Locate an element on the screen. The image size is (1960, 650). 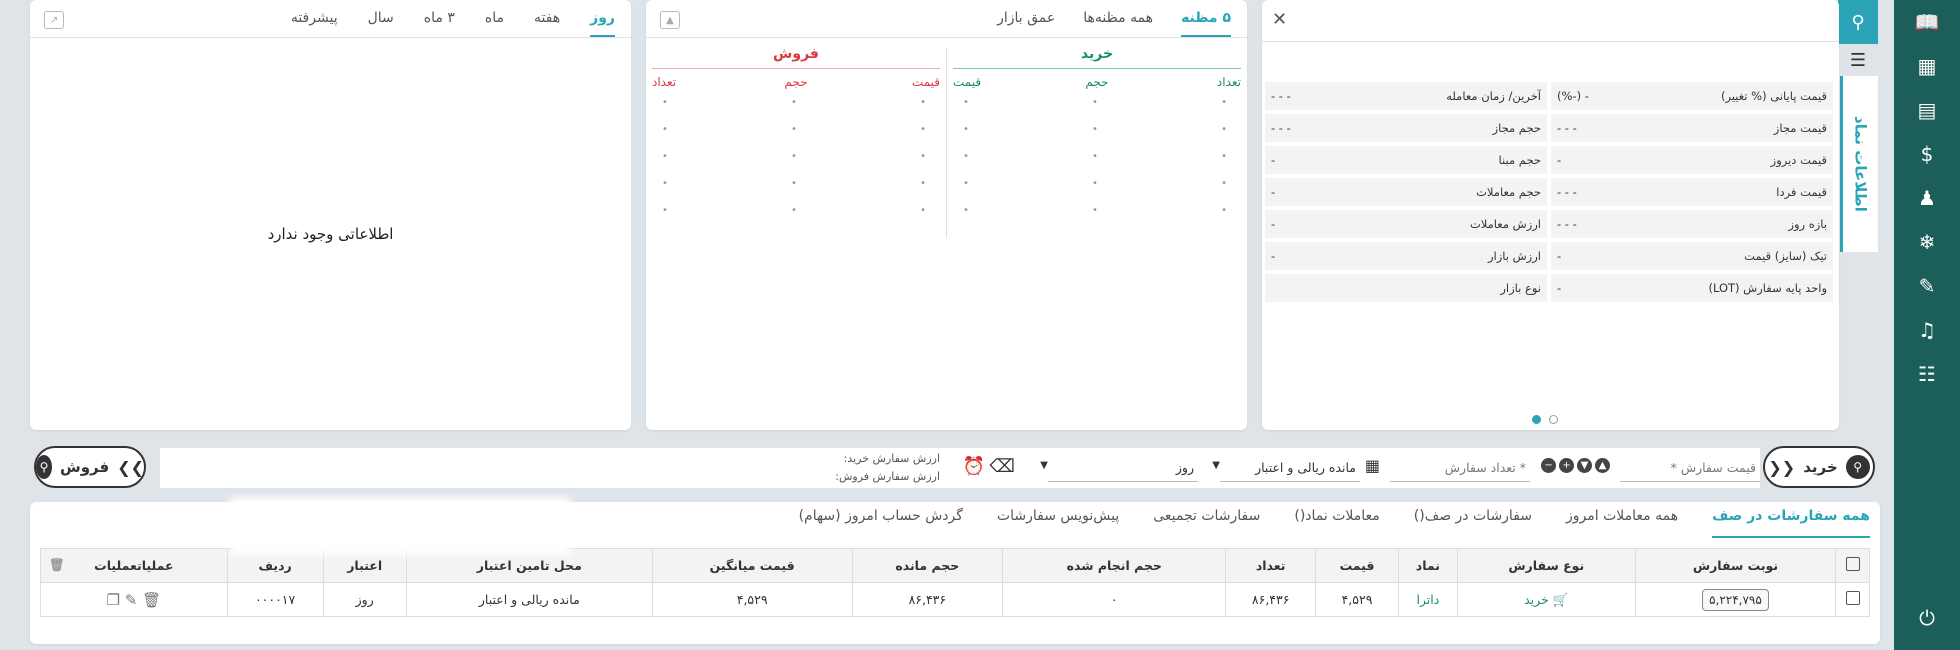
book-open-icon: 📖 is located at coordinates (1927, 22).